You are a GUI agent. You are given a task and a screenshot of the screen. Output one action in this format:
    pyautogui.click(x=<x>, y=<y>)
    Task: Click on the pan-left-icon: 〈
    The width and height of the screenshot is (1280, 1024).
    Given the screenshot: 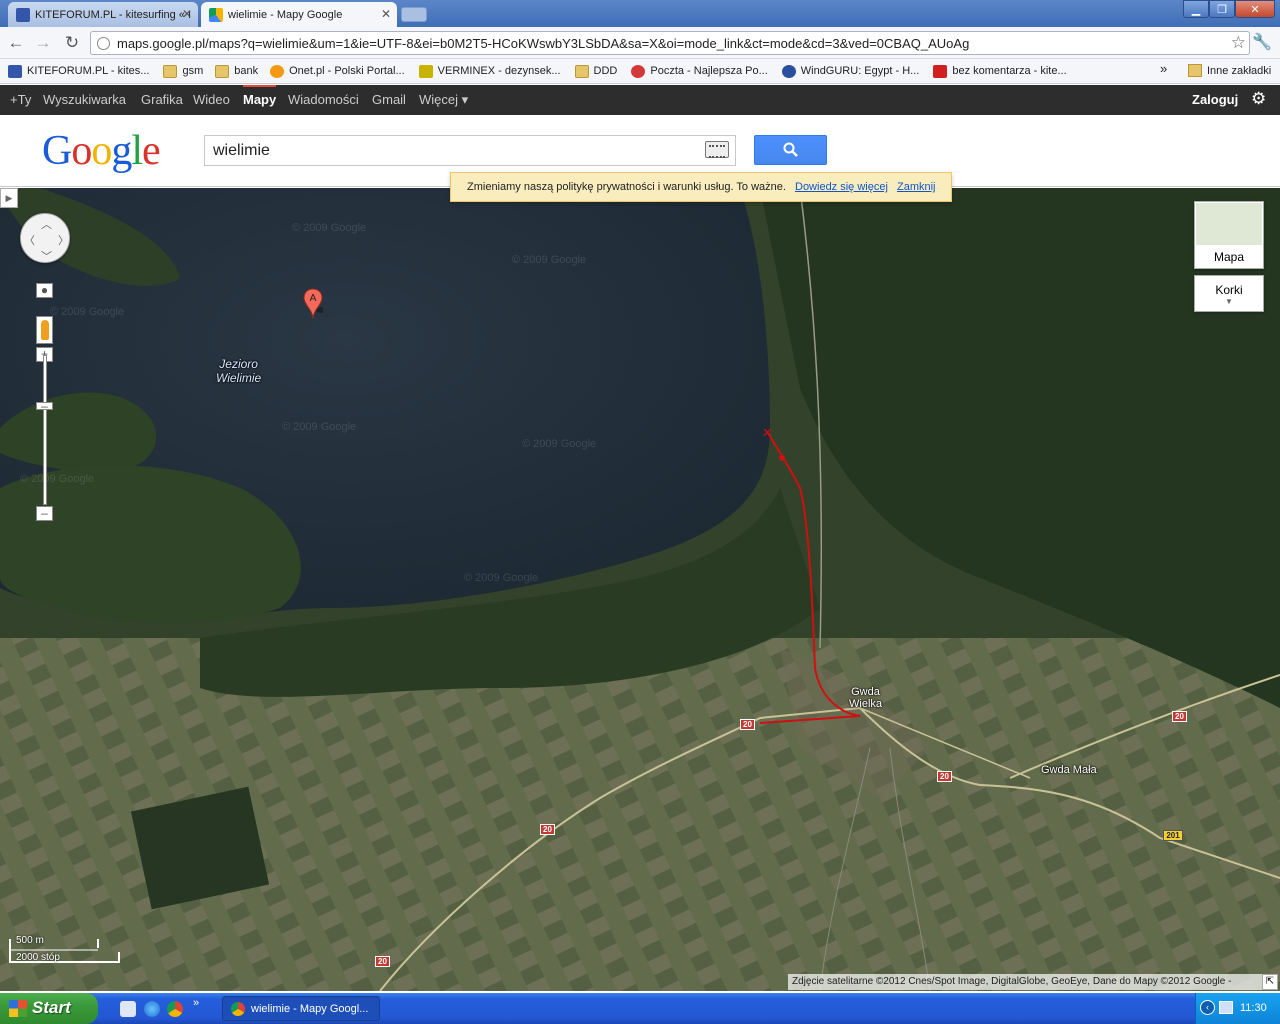 What is the action you would take?
    pyautogui.click(x=29, y=240)
    